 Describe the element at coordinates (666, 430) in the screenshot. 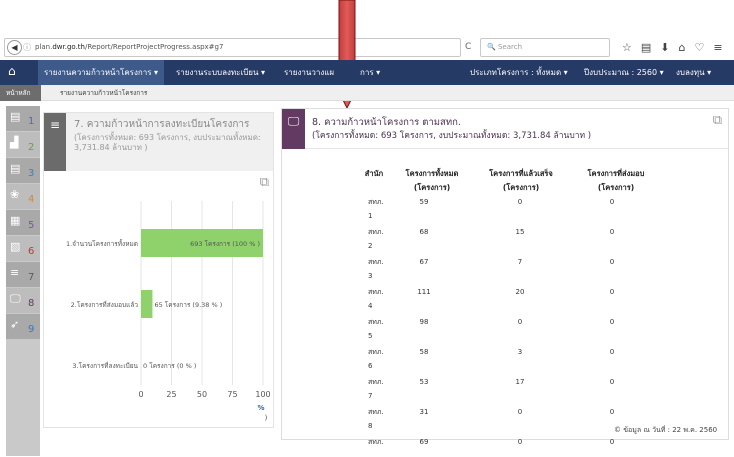

I see `data-date-footer: © ข้อมูล ณ วันที่ : 22 พ.ค. 2560` at that location.